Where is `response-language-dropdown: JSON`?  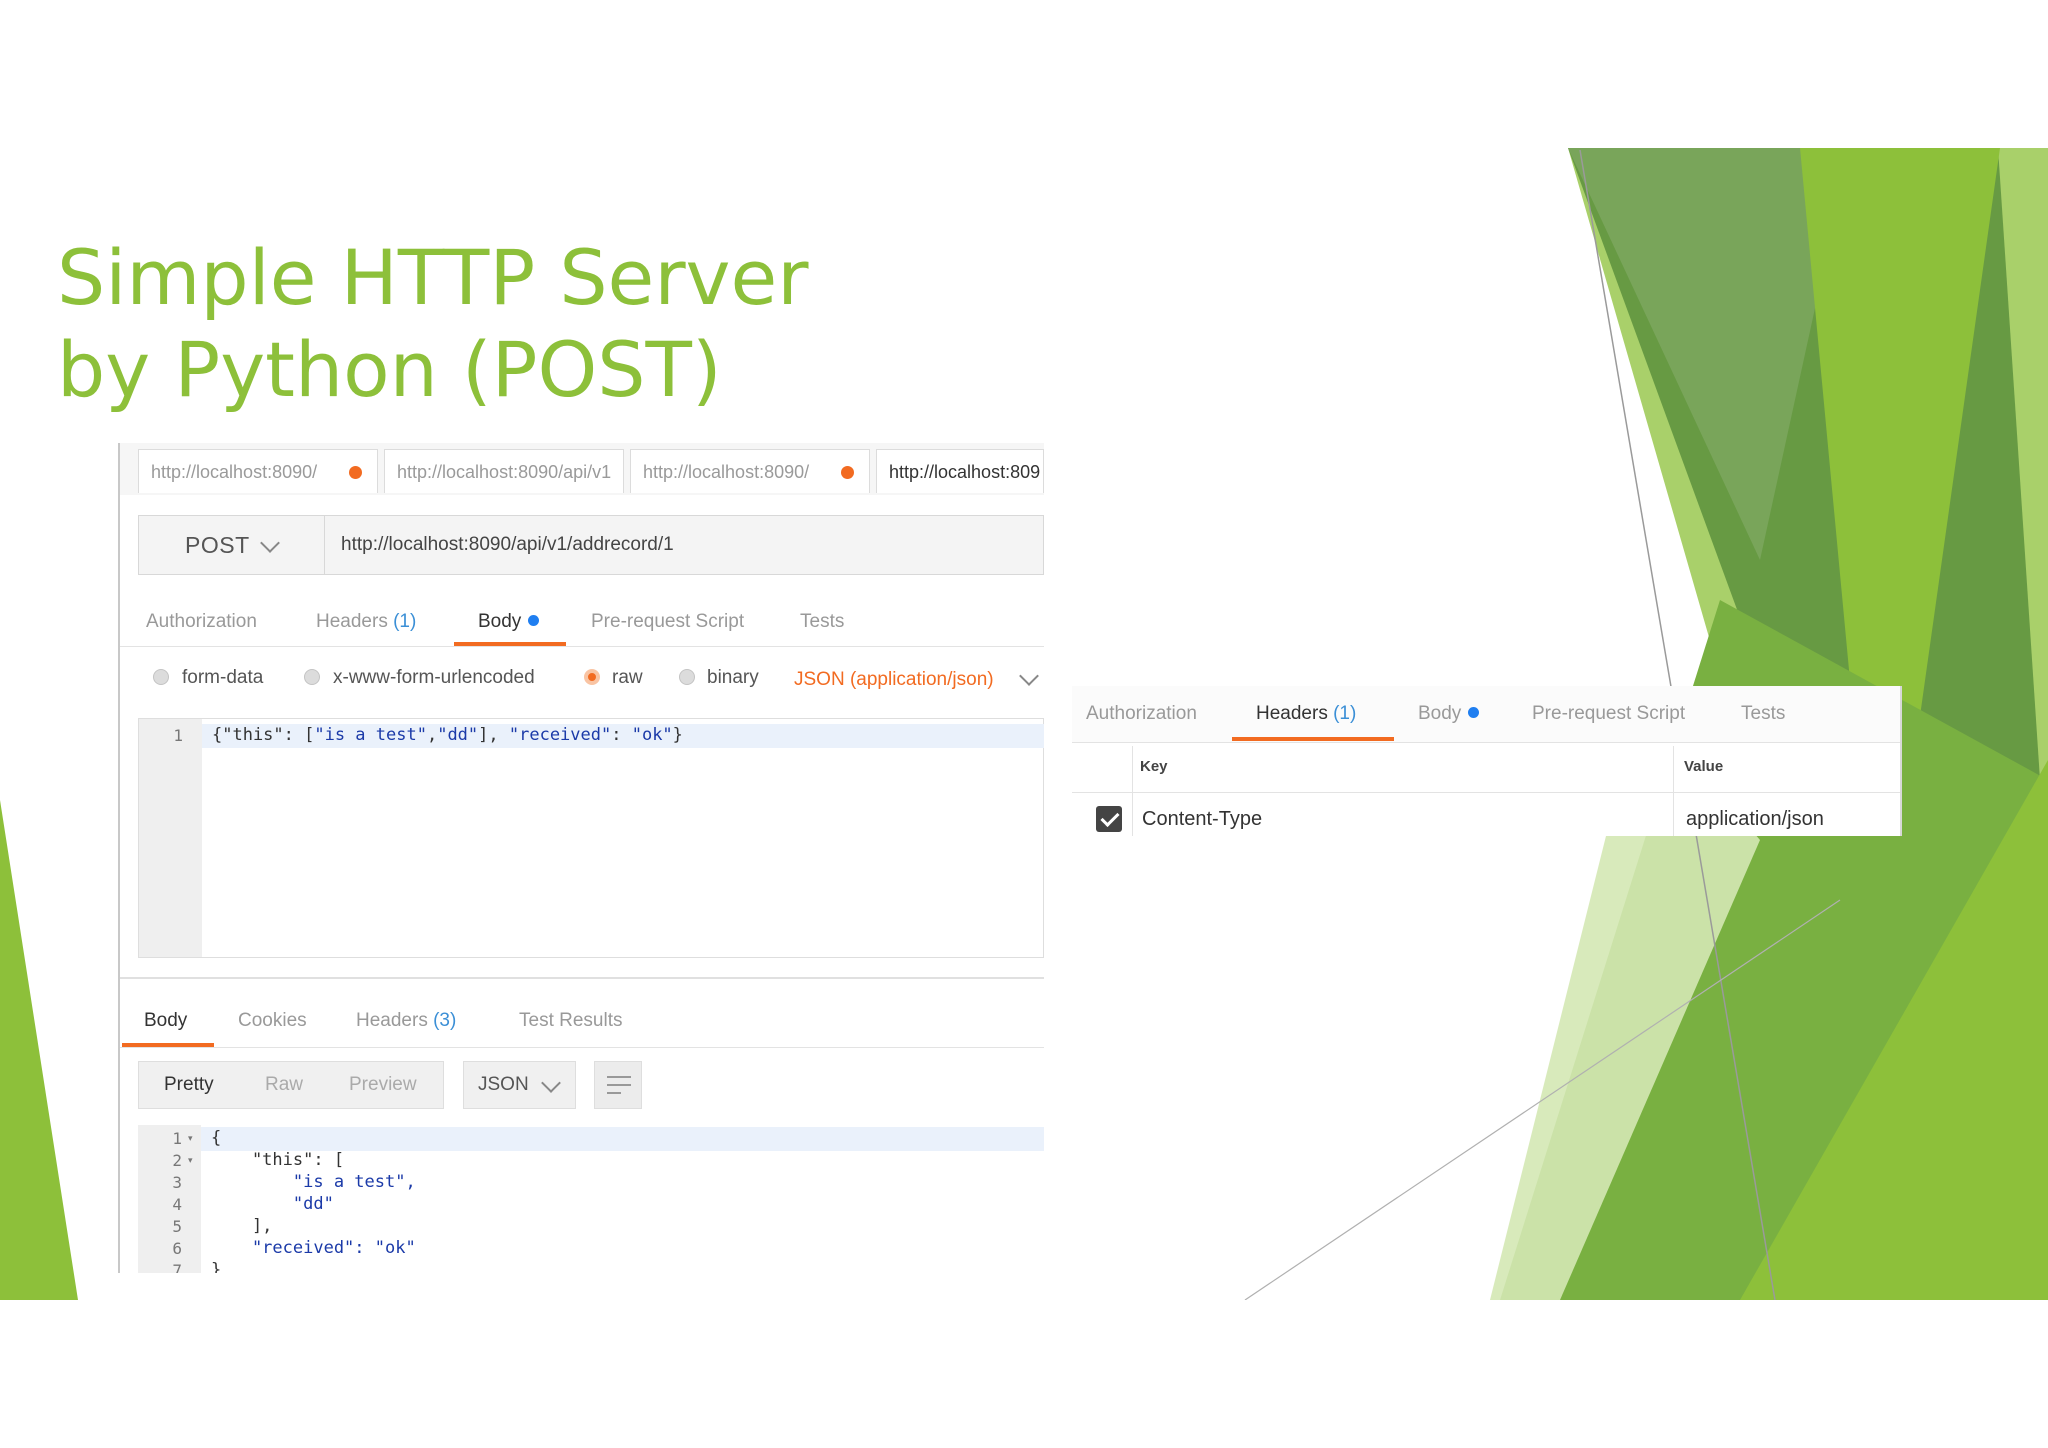 response-language-dropdown: JSON is located at coordinates (519, 1085).